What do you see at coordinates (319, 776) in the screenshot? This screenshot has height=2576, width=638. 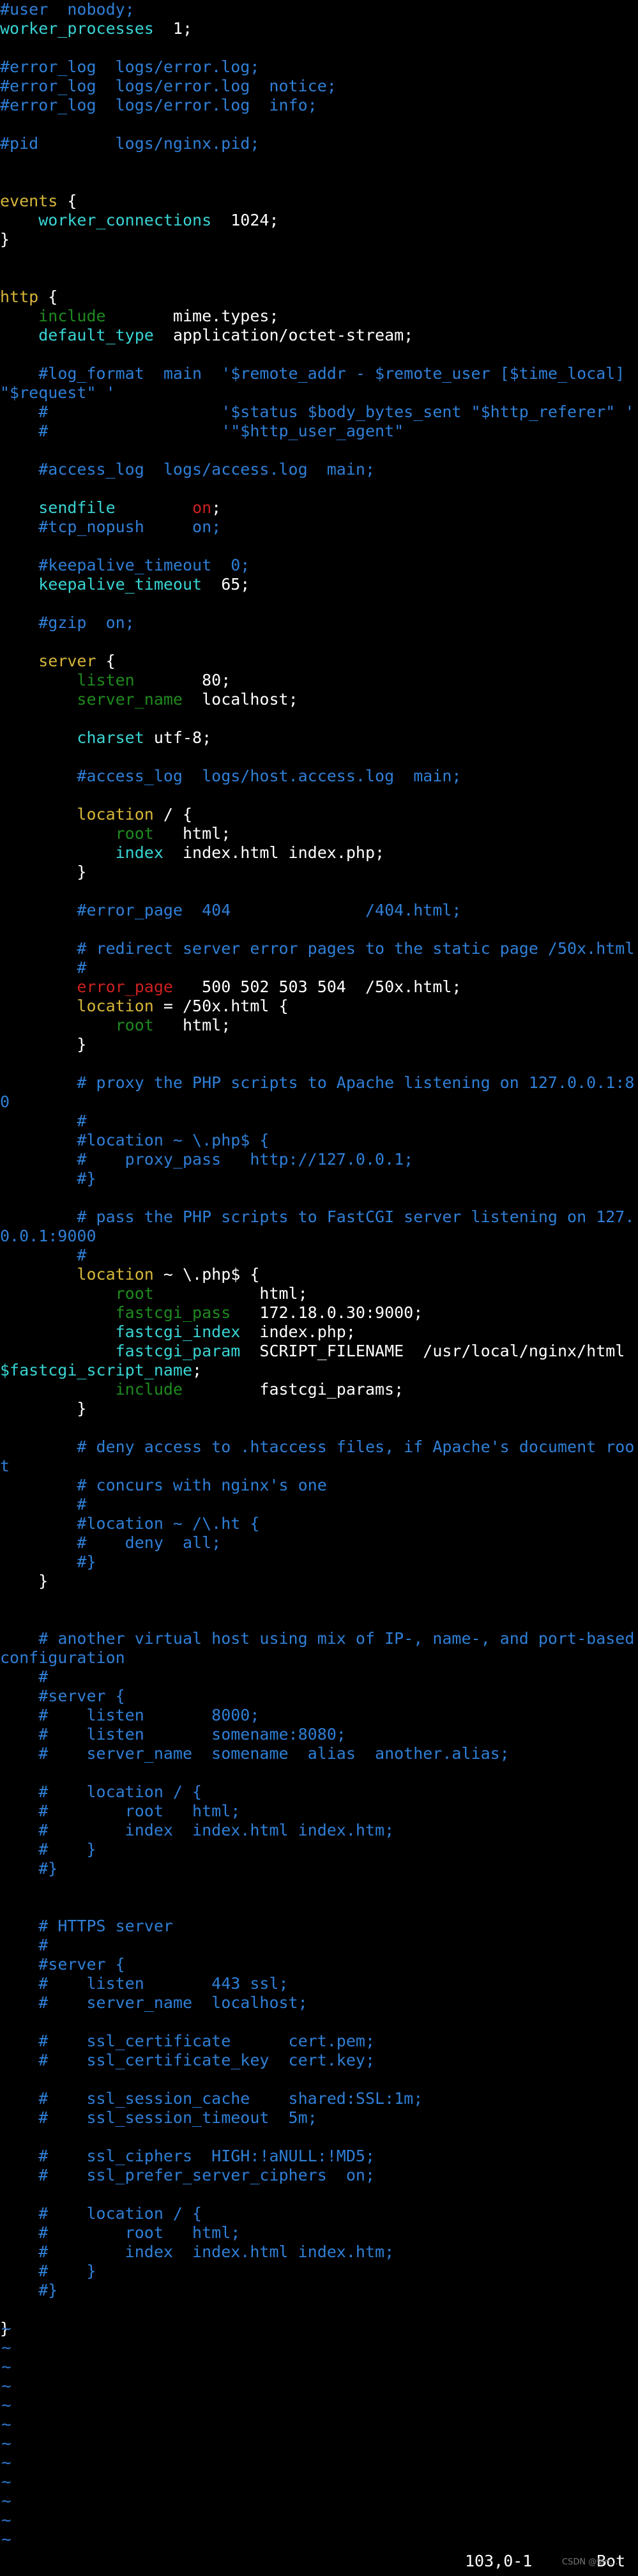 I see `code-line: #access_log logs/host.access.log main;` at bounding box center [319, 776].